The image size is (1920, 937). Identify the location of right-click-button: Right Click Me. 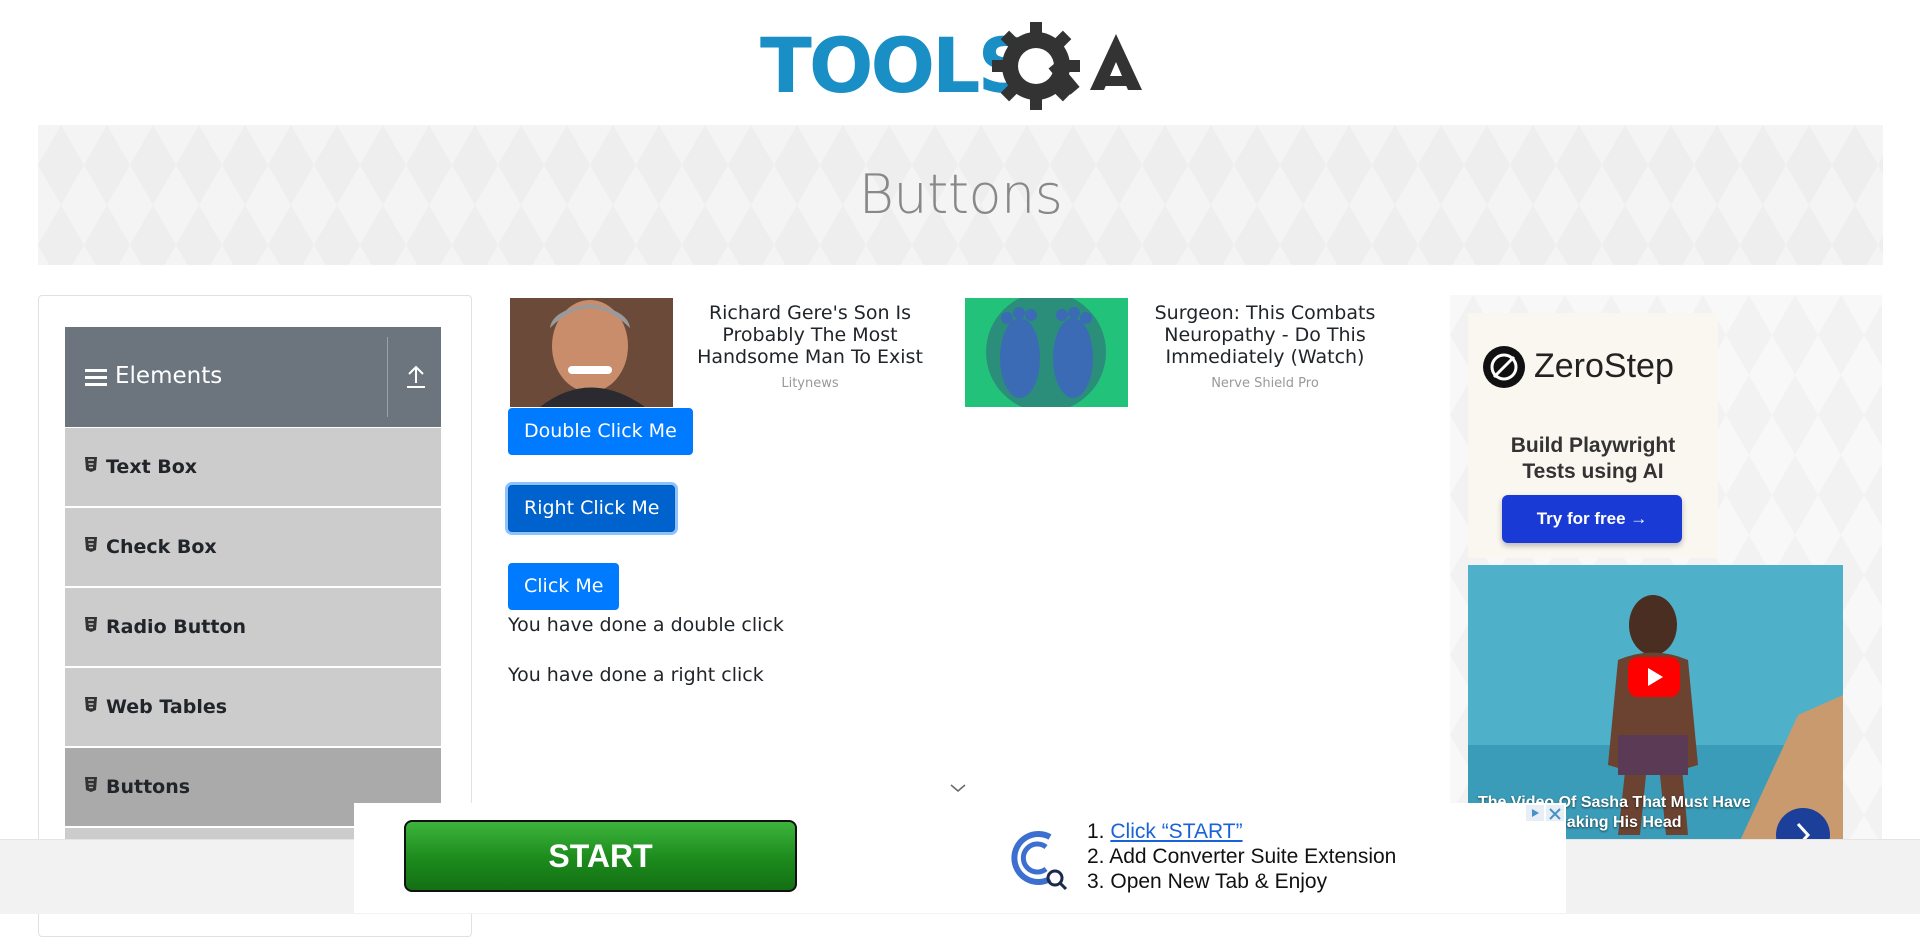
(592, 508).